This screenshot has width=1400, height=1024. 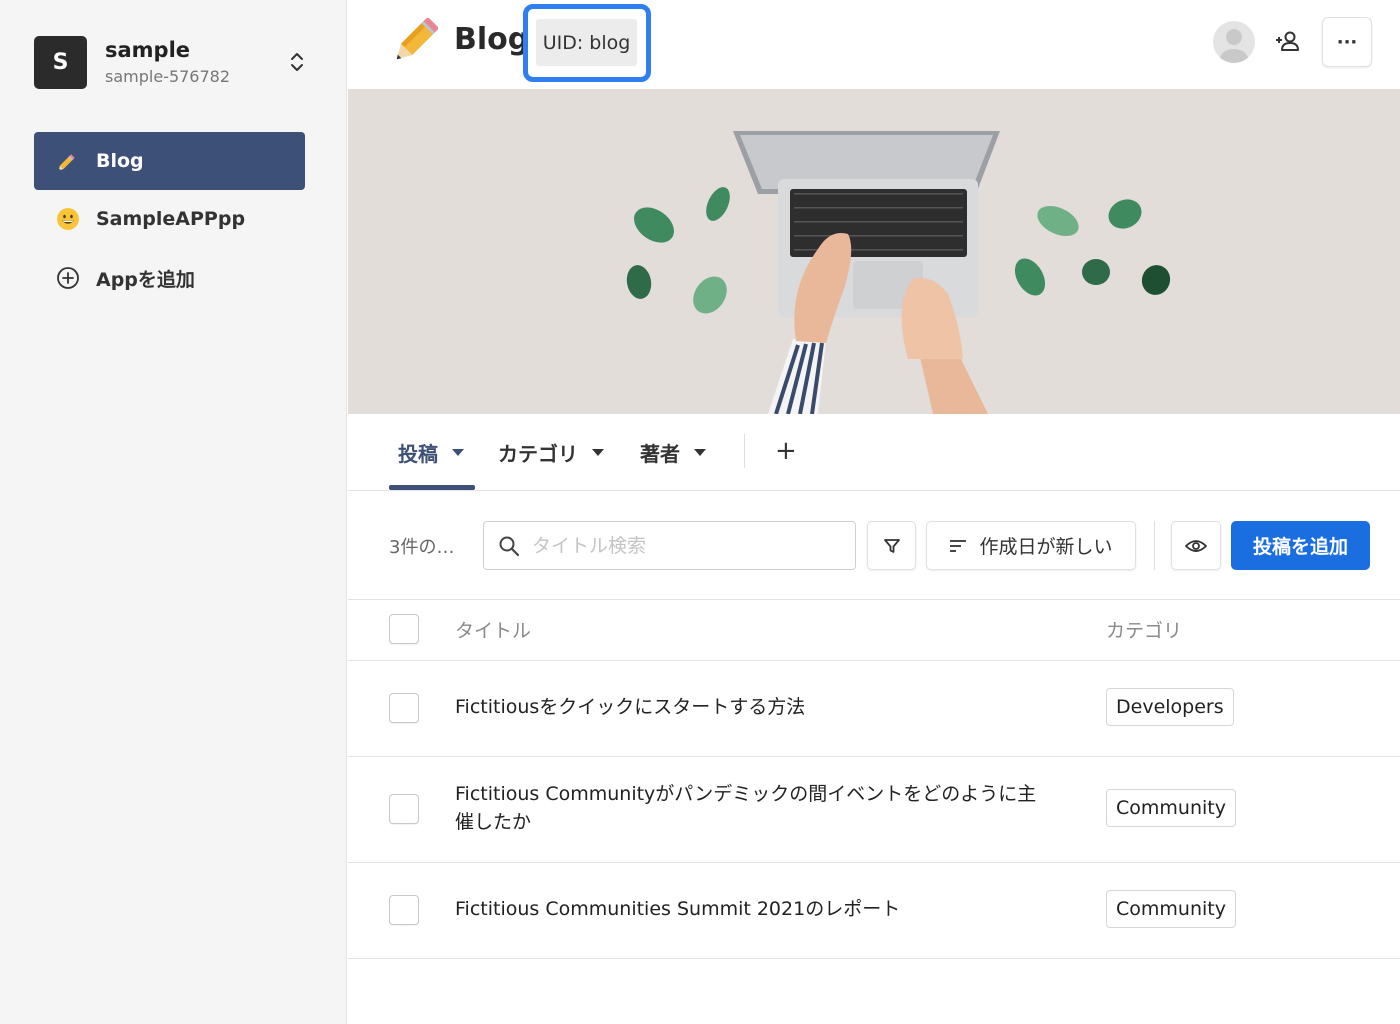 What do you see at coordinates (1046, 547) in the screenshot?
I see `sort-label: 作成日が新しい` at bounding box center [1046, 547].